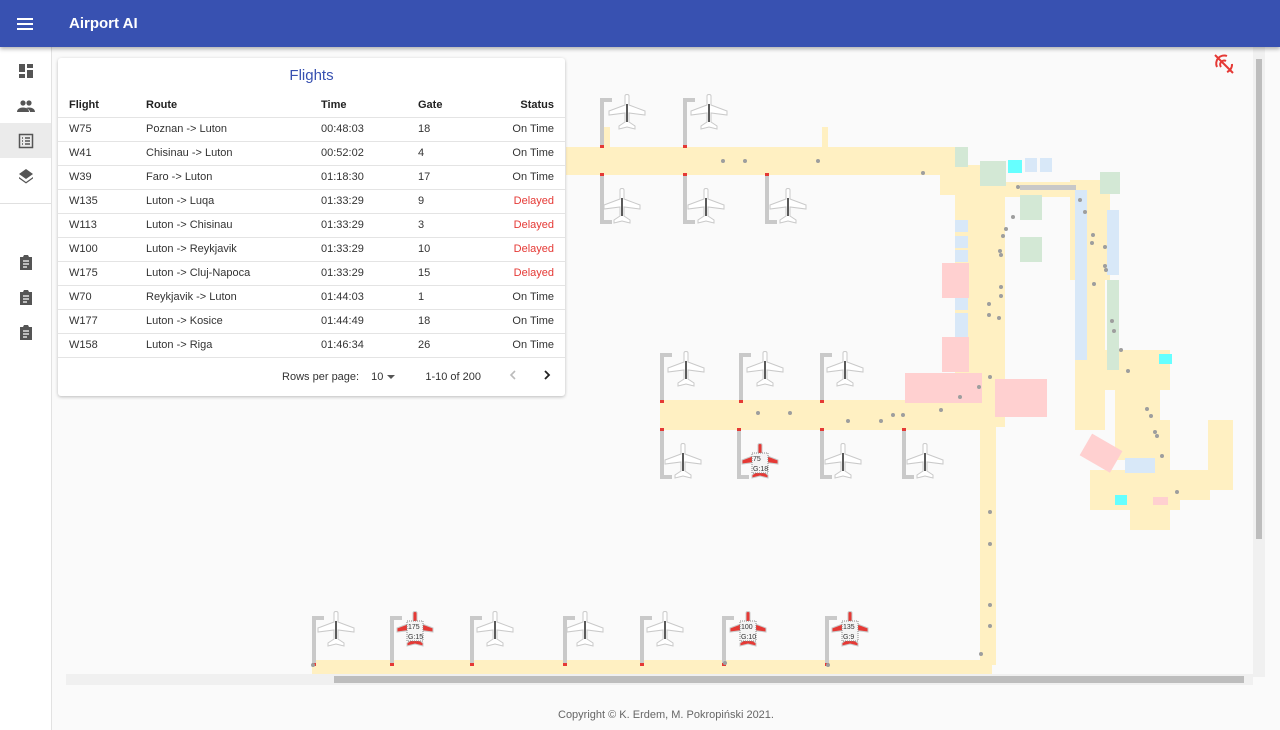  Describe the element at coordinates (25, 105) in the screenshot. I see `sidebar-item-people` at that location.